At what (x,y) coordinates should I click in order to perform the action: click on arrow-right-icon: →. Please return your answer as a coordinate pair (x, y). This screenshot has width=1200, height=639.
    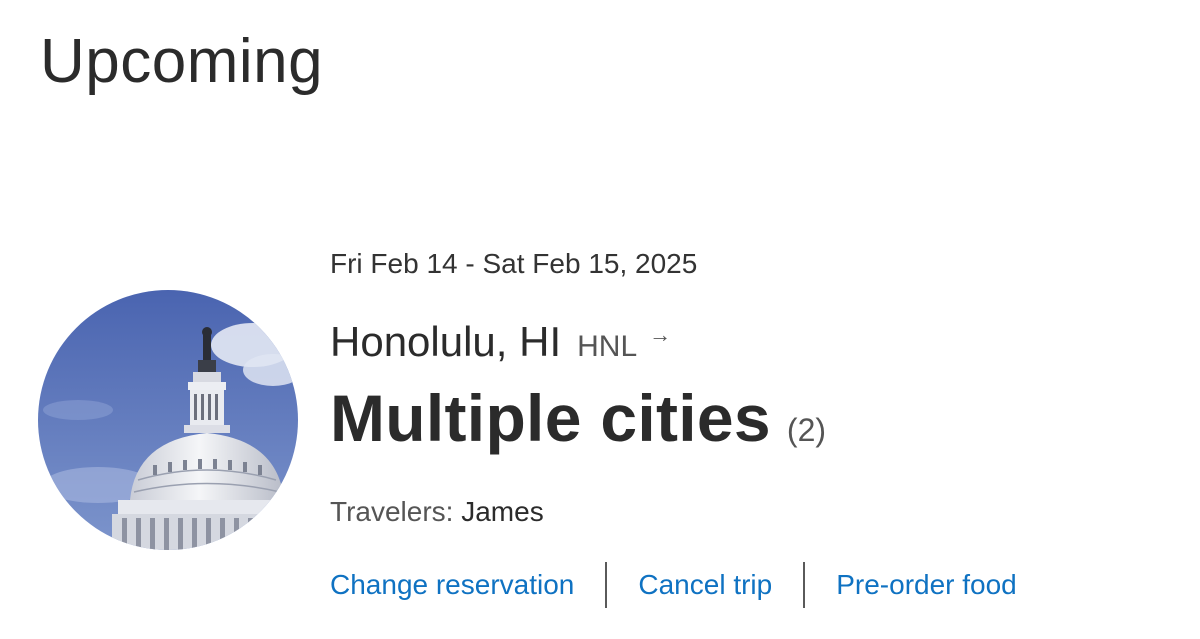
    Looking at the image, I should click on (660, 334).